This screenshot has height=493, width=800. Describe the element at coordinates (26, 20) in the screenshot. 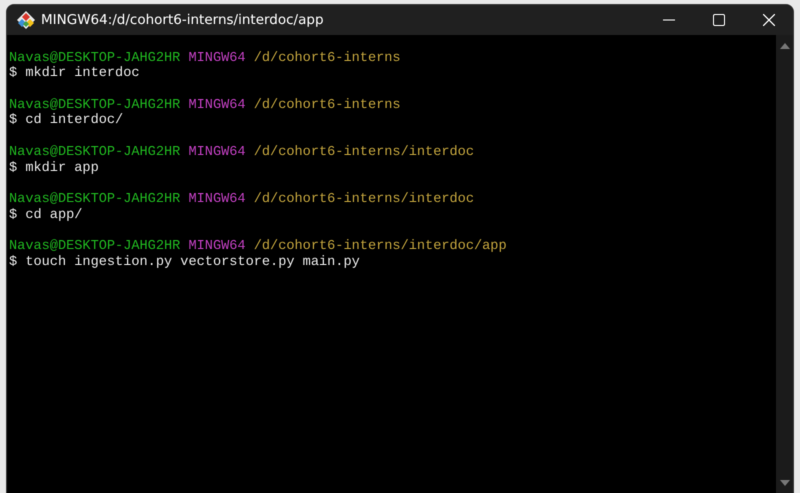

I see `diamond-app-icon` at that location.